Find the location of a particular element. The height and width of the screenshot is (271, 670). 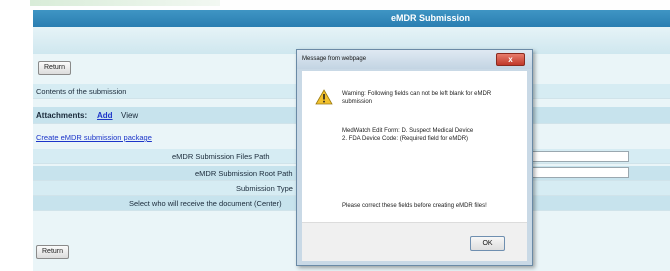

top-strip is located at coordinates (335, 5).